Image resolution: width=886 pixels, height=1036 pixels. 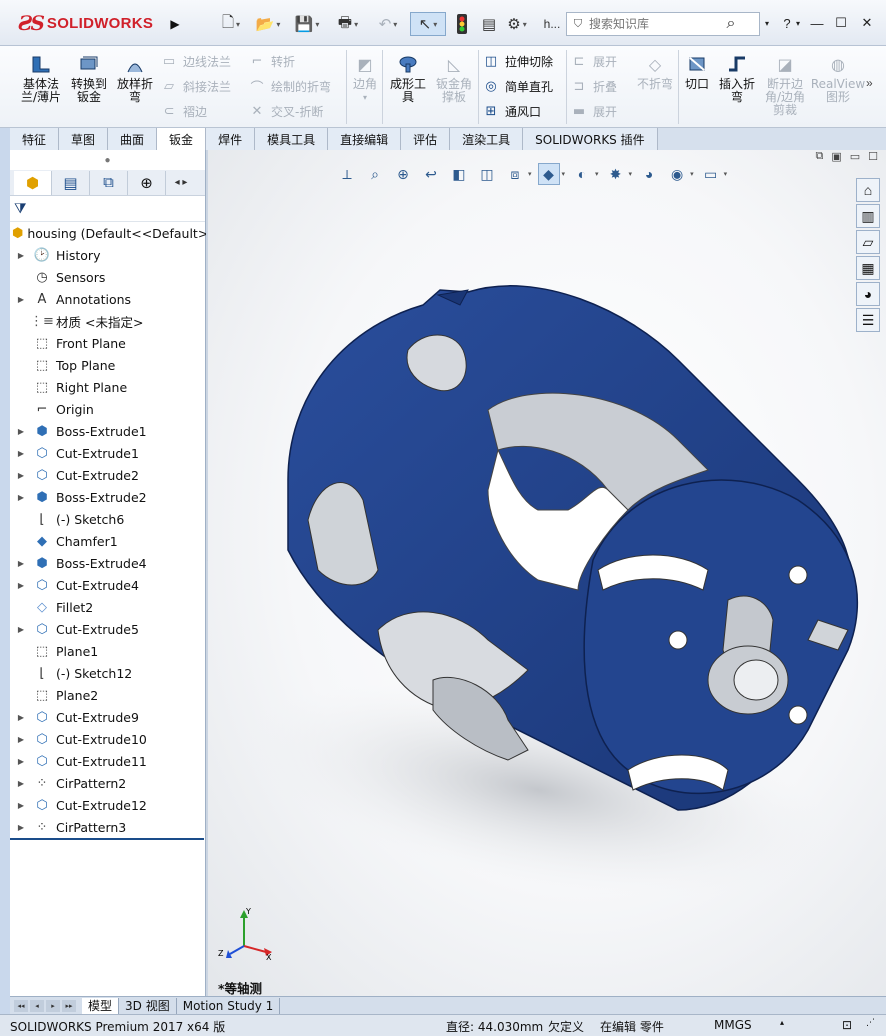 What do you see at coordinates (107, 717) in the screenshot?
I see `tree-item-cut-extrude9: ▶ ⬡ Cut-Extrude9` at bounding box center [107, 717].